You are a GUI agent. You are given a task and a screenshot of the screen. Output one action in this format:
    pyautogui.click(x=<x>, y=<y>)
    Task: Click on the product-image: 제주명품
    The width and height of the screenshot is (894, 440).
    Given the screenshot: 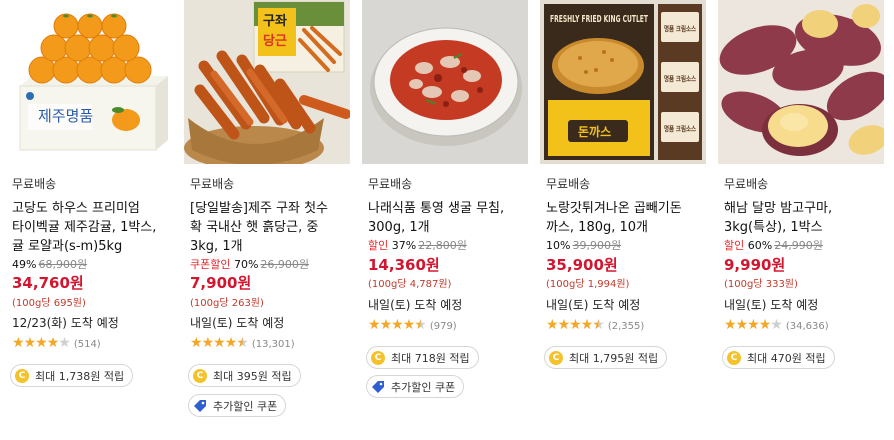 What is the action you would take?
    pyautogui.click(x=89, y=82)
    